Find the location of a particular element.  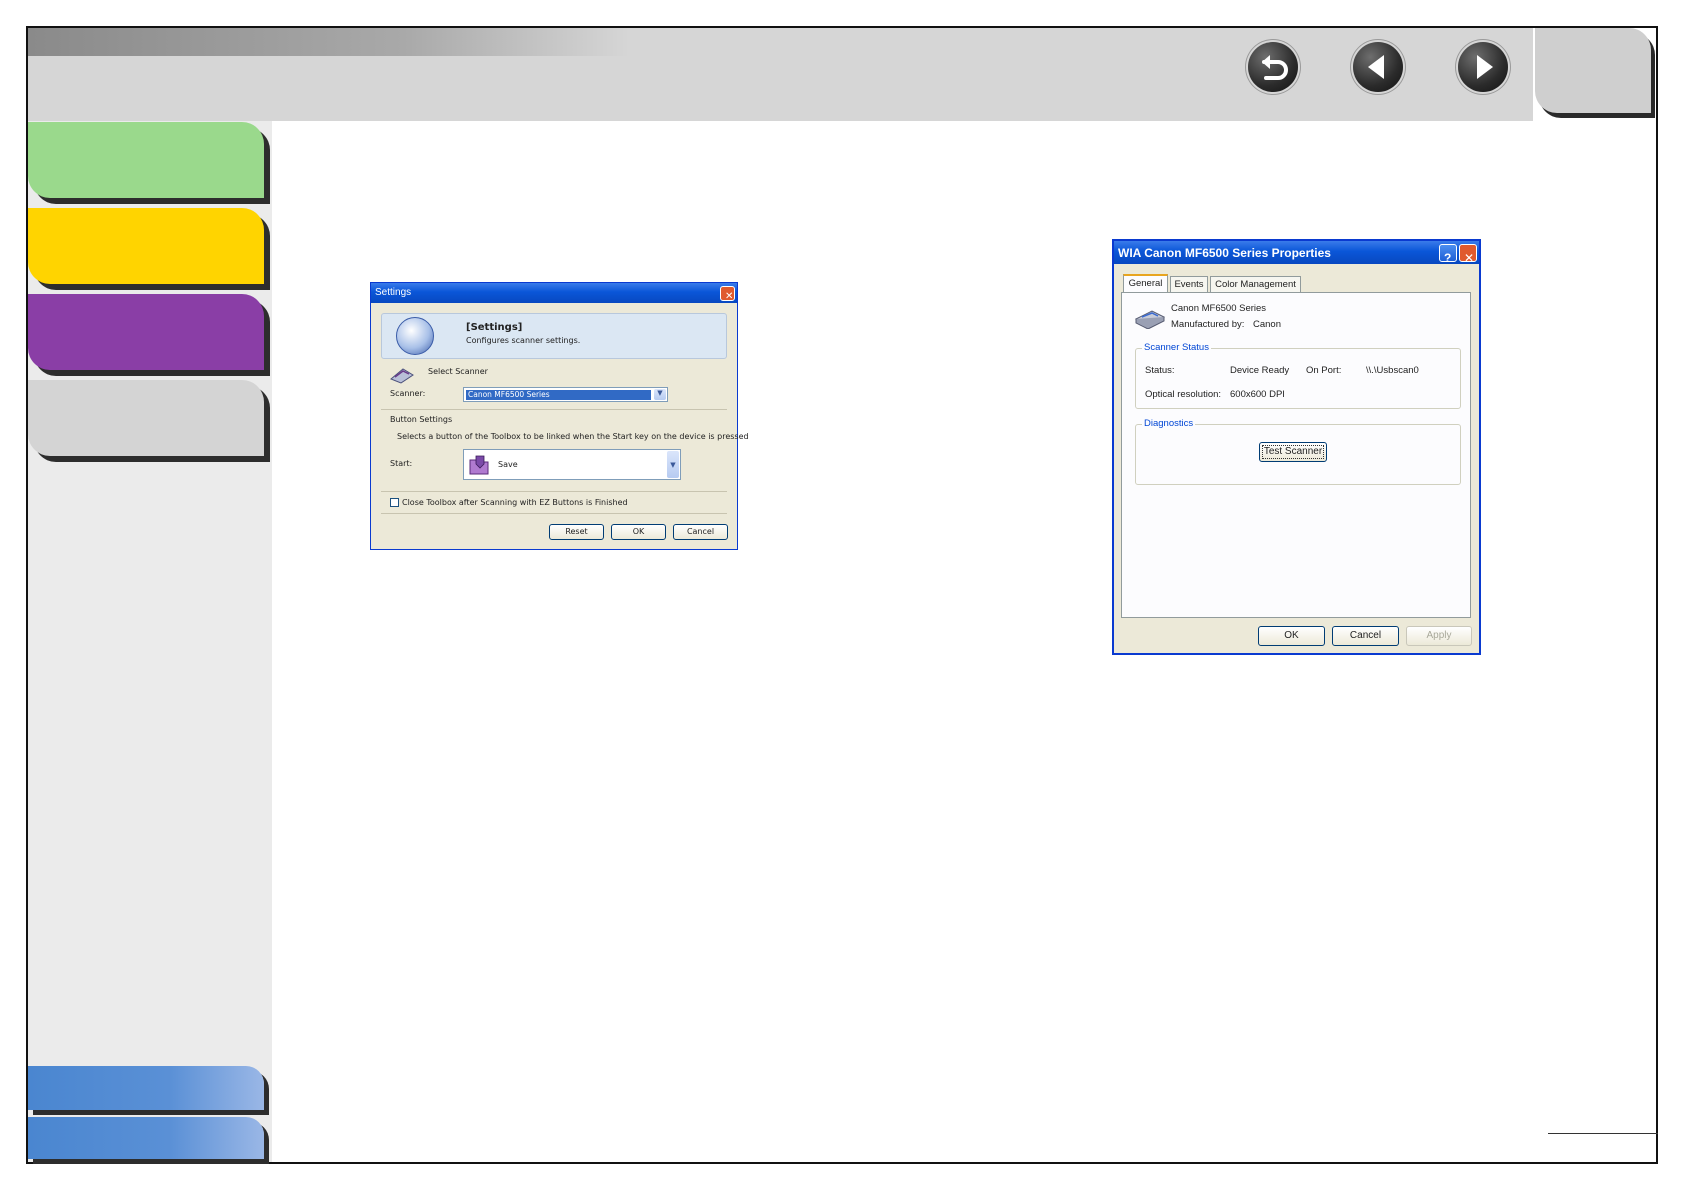

top-header-bar is located at coordinates (780, 74).